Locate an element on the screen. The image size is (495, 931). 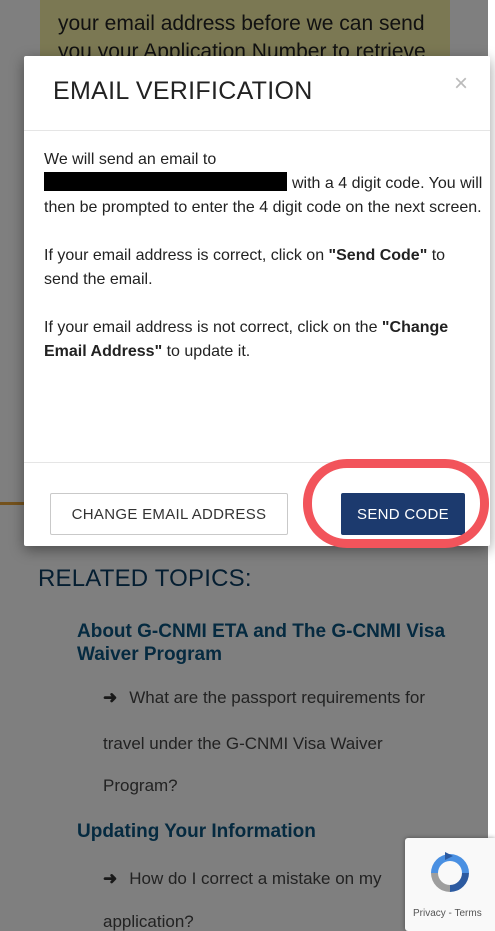
change-email-button: CHANGE EMAIL ADDRESS is located at coordinates (169, 514).